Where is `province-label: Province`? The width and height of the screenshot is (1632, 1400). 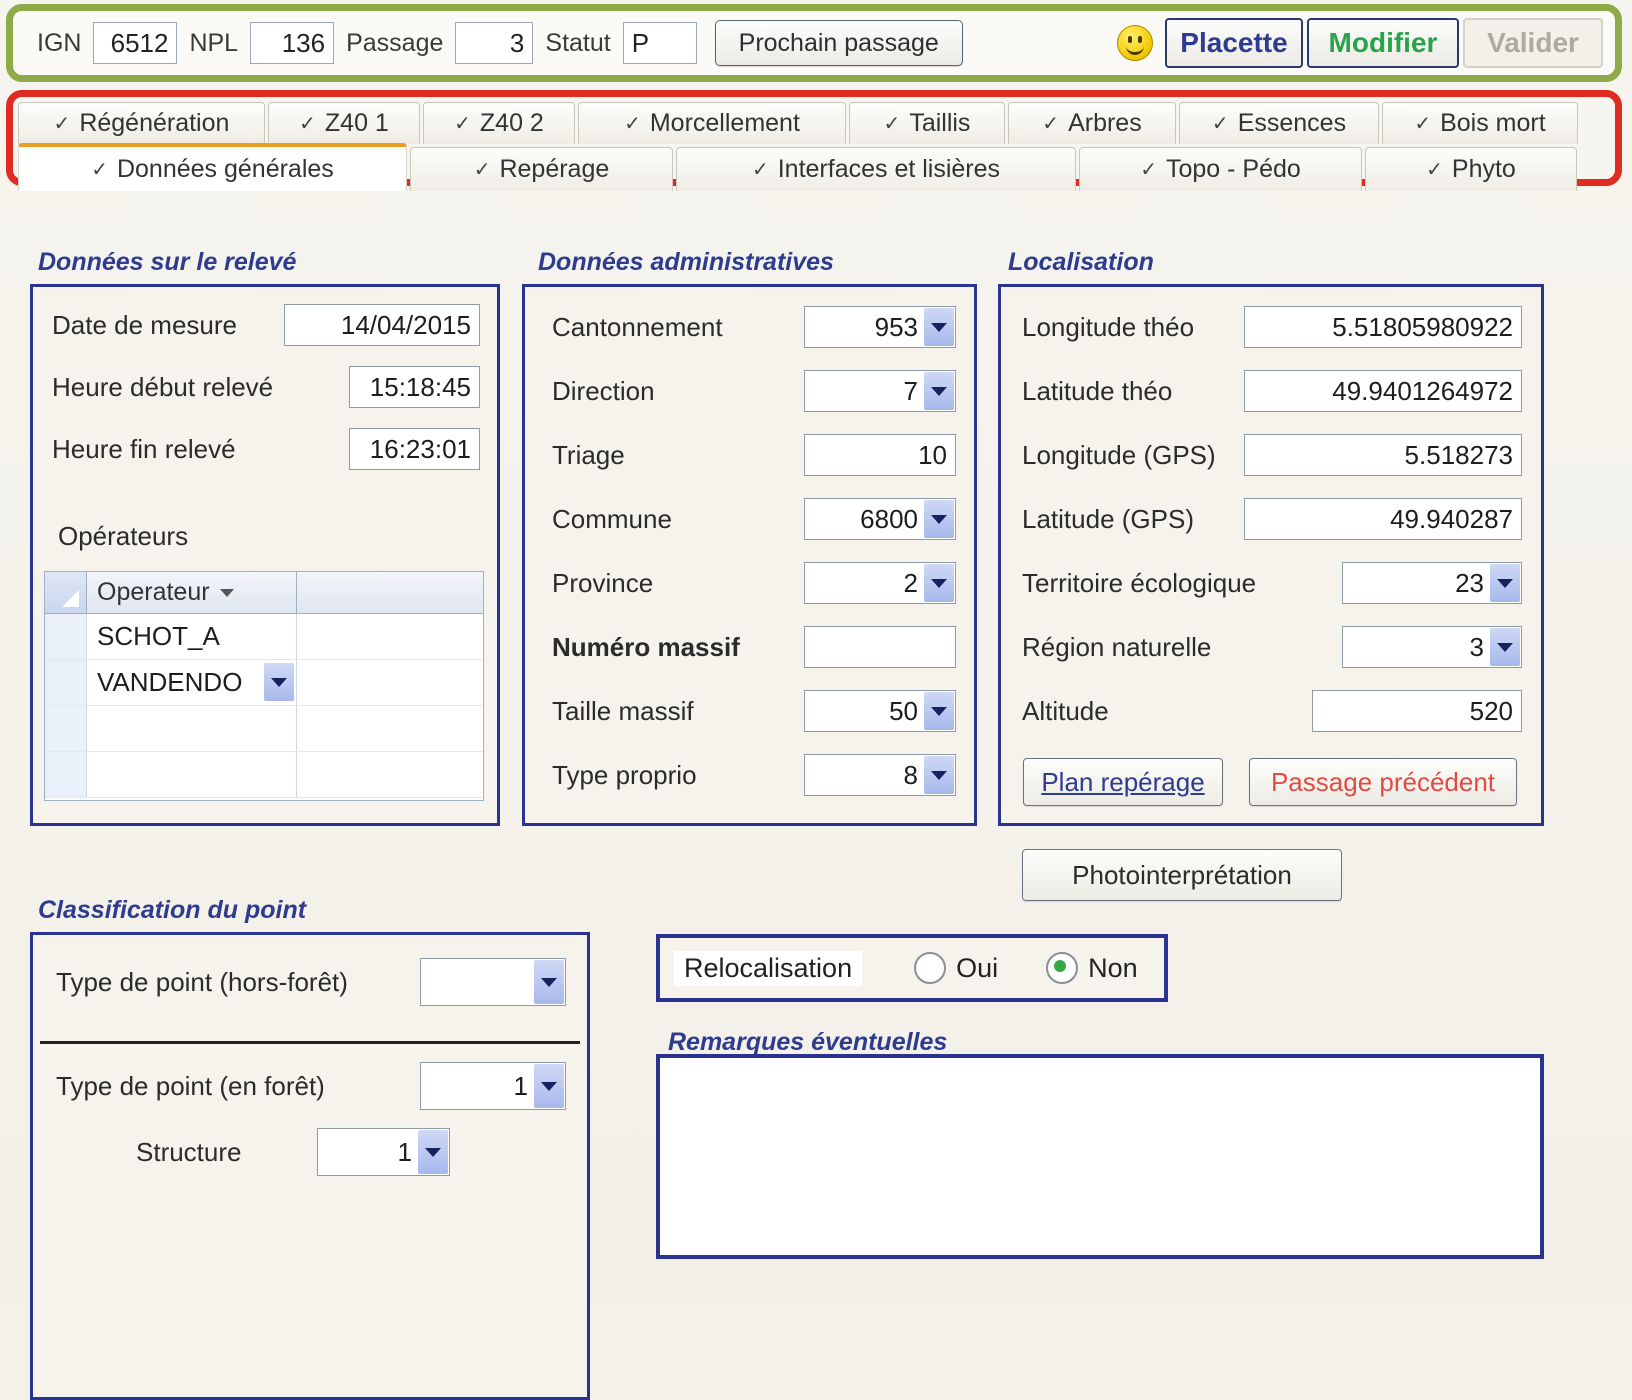 province-label: Province is located at coordinates (603, 582).